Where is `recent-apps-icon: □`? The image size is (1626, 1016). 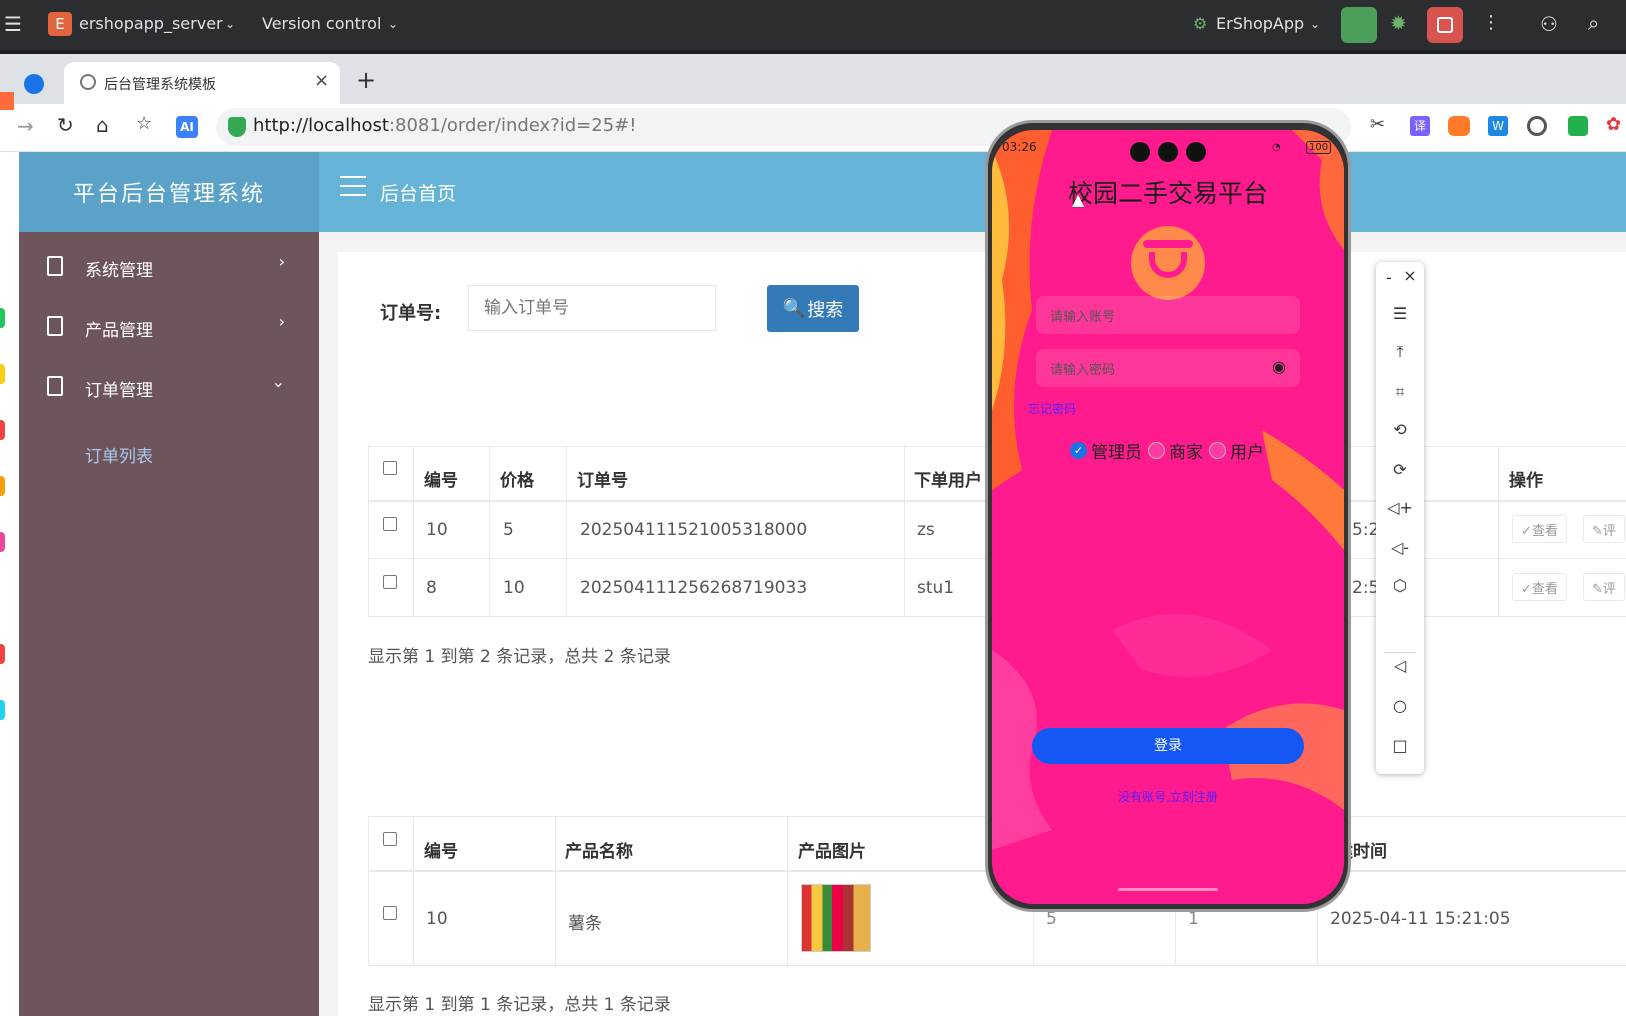 recent-apps-icon: □ is located at coordinates (1400, 745).